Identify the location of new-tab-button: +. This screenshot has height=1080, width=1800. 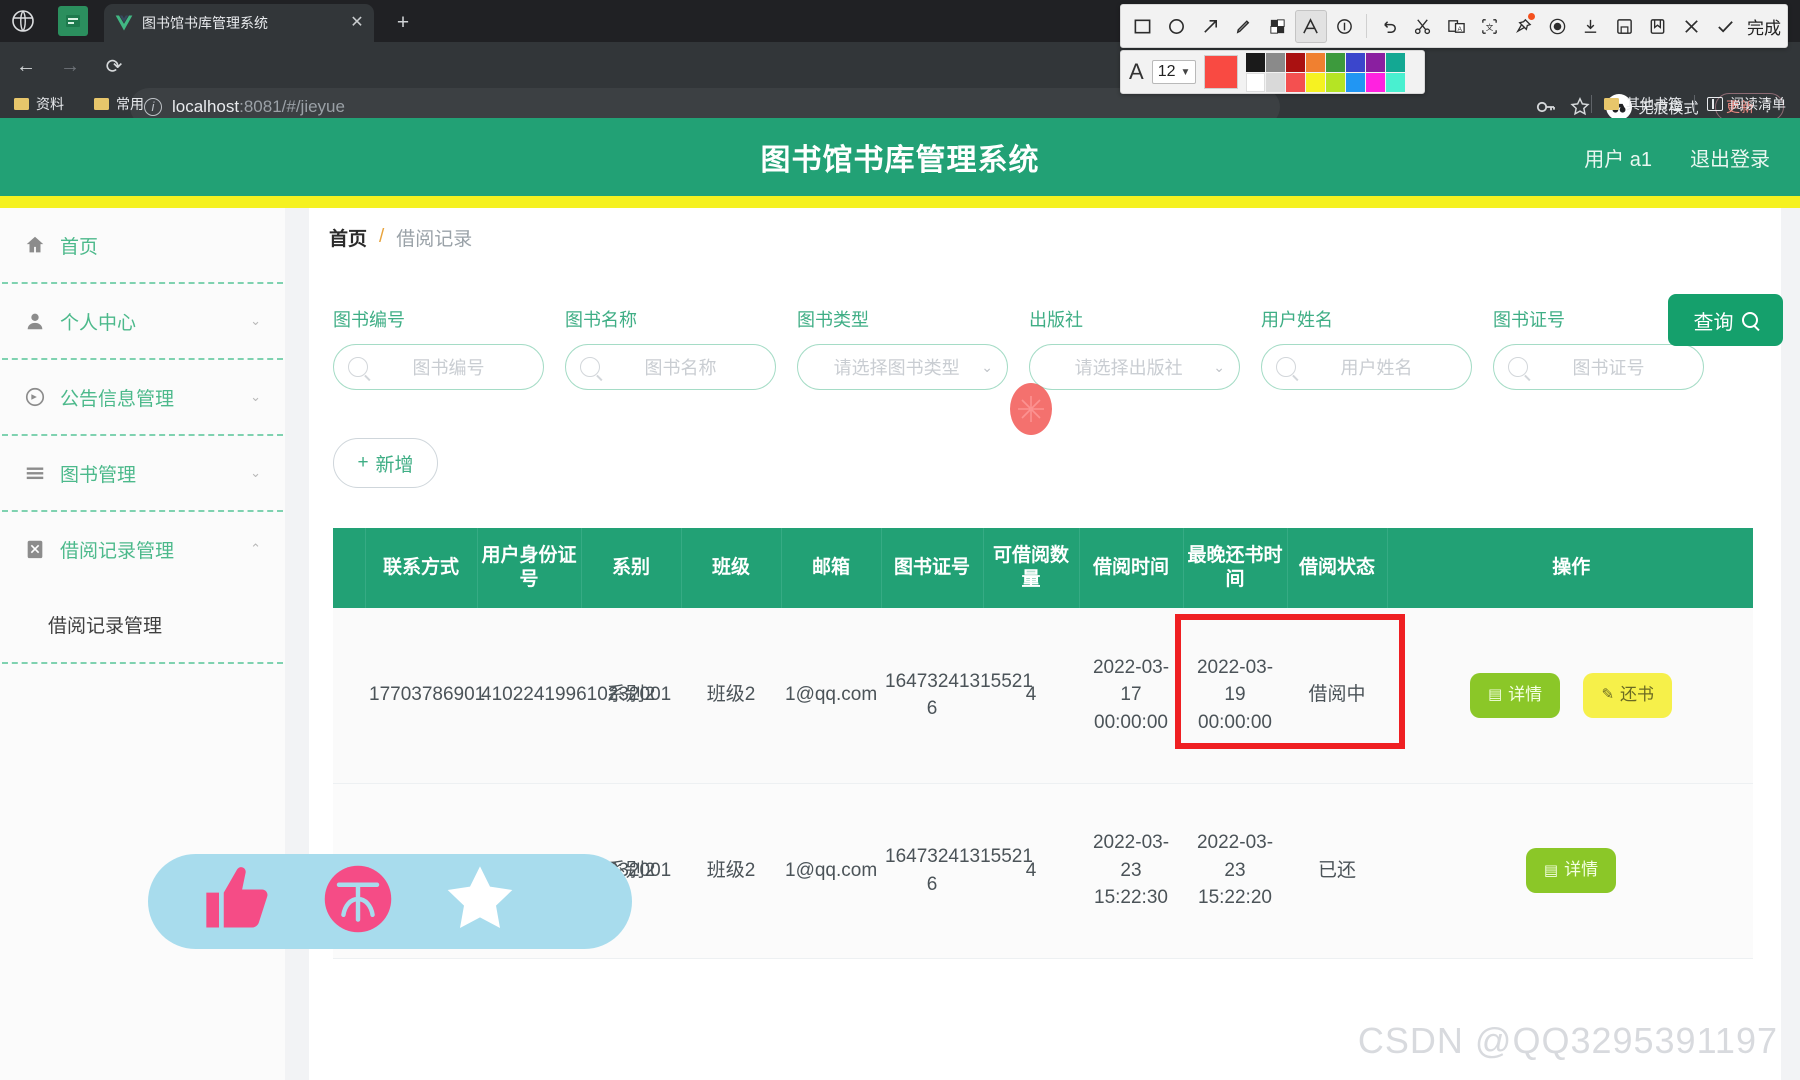
(403, 23).